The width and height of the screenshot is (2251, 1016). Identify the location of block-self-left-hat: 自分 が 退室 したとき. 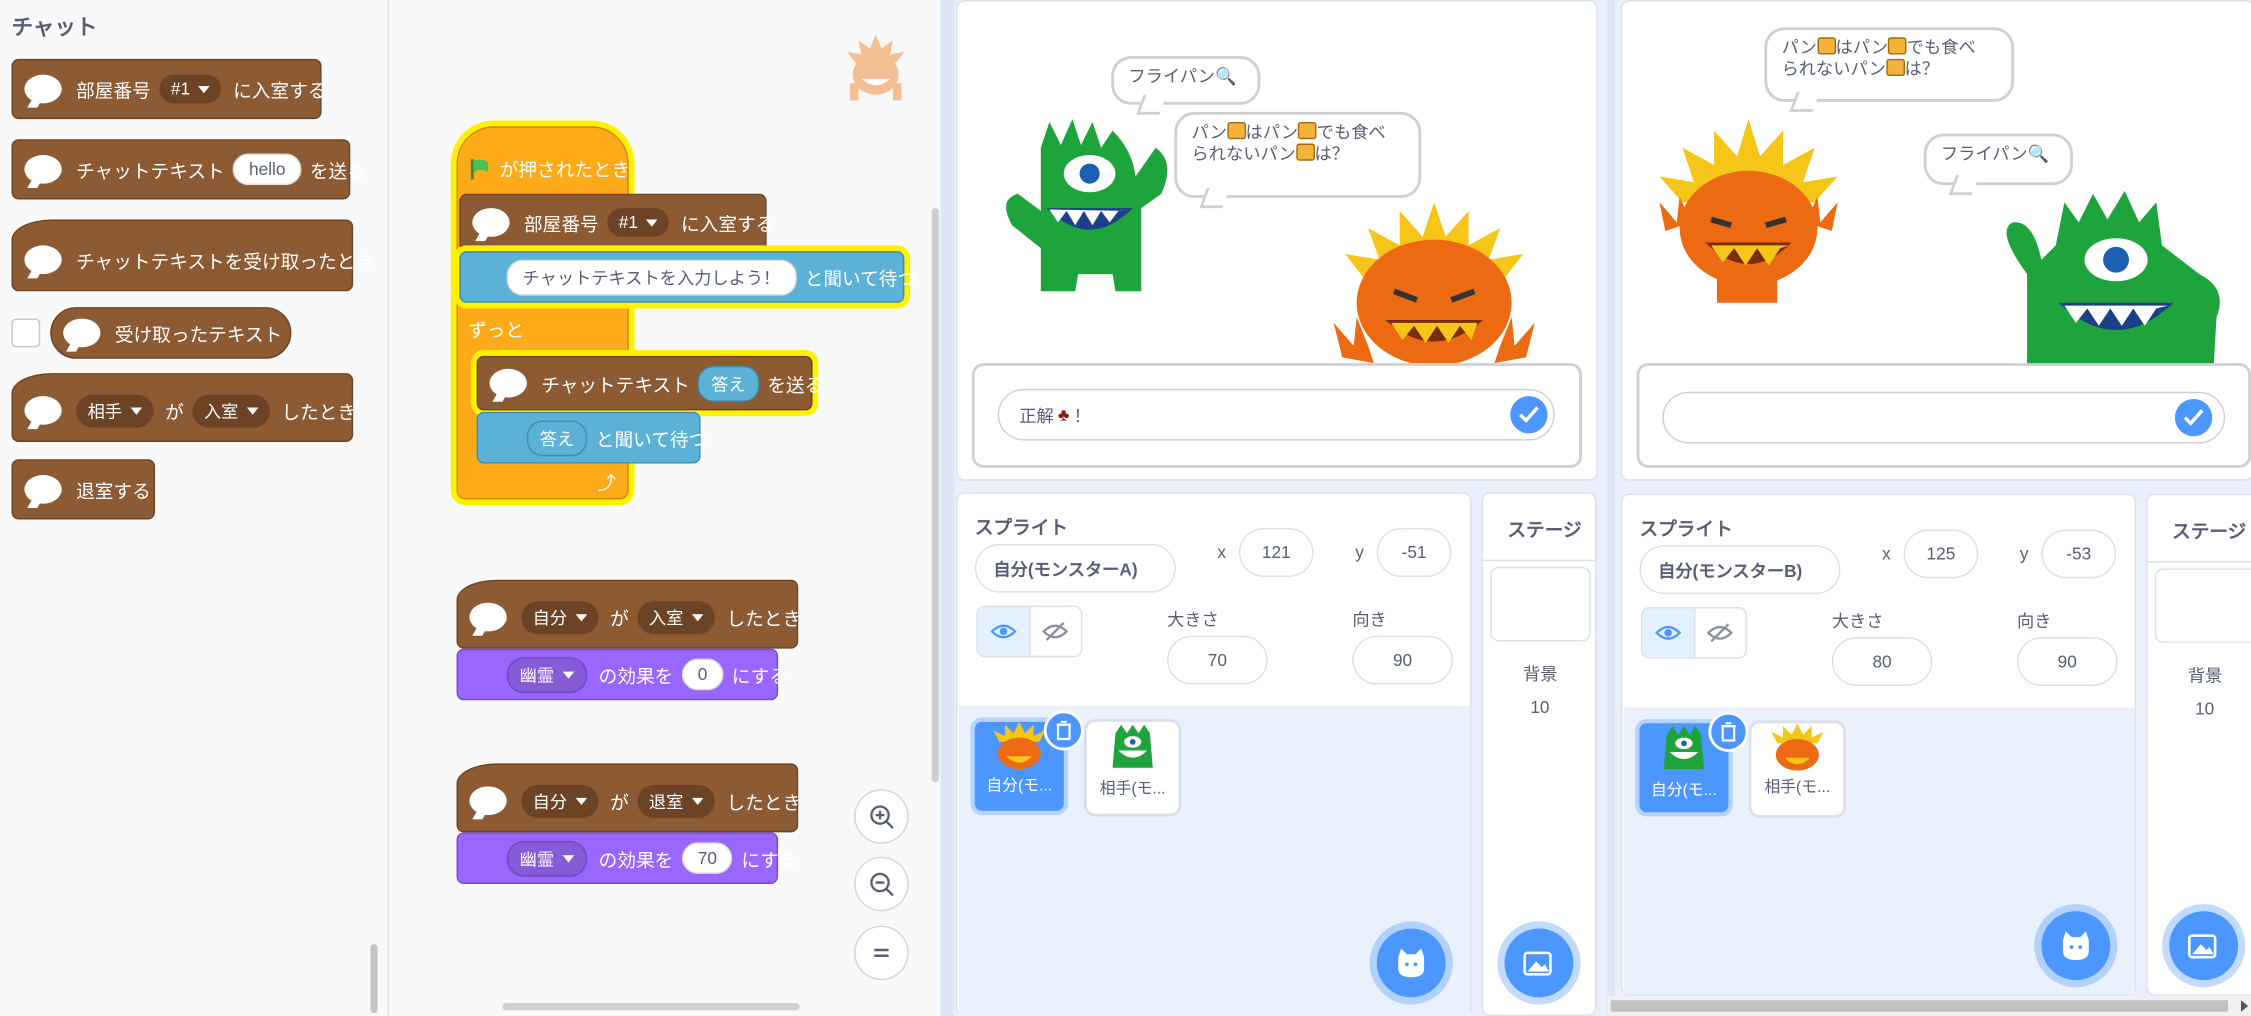
(628, 798).